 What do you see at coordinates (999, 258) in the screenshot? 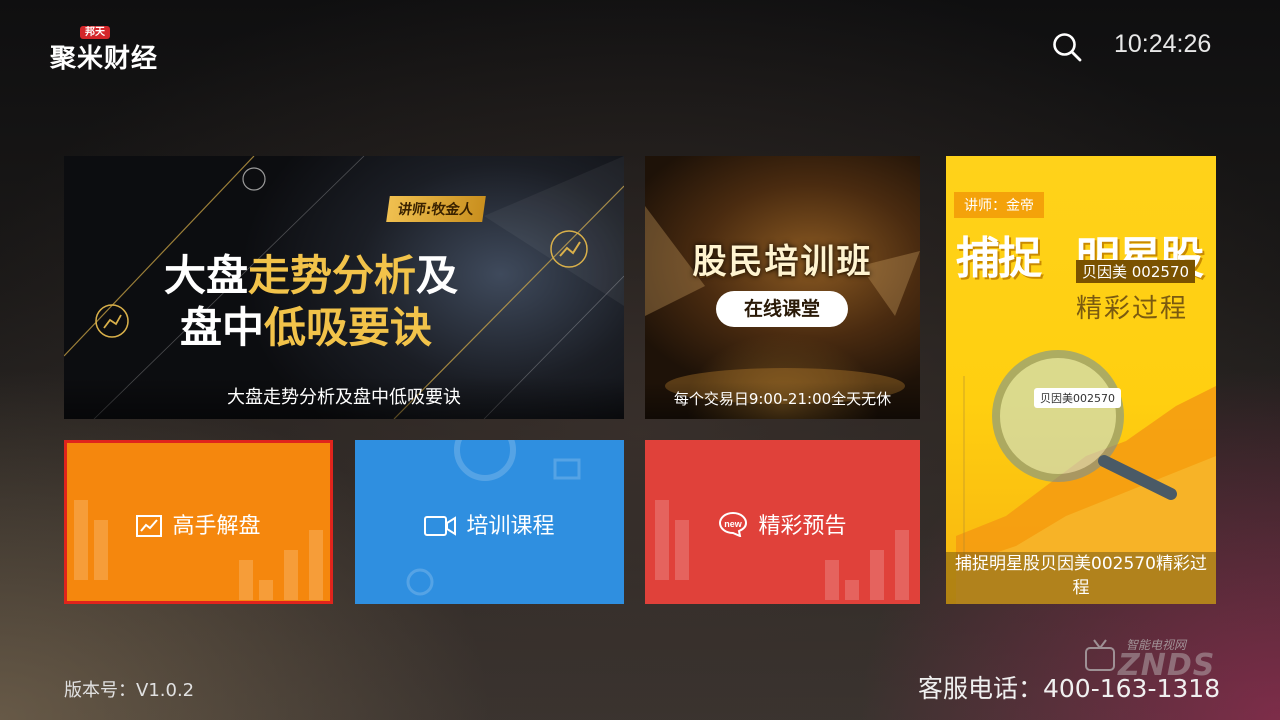
I see `headline-catch: 捕捉` at bounding box center [999, 258].